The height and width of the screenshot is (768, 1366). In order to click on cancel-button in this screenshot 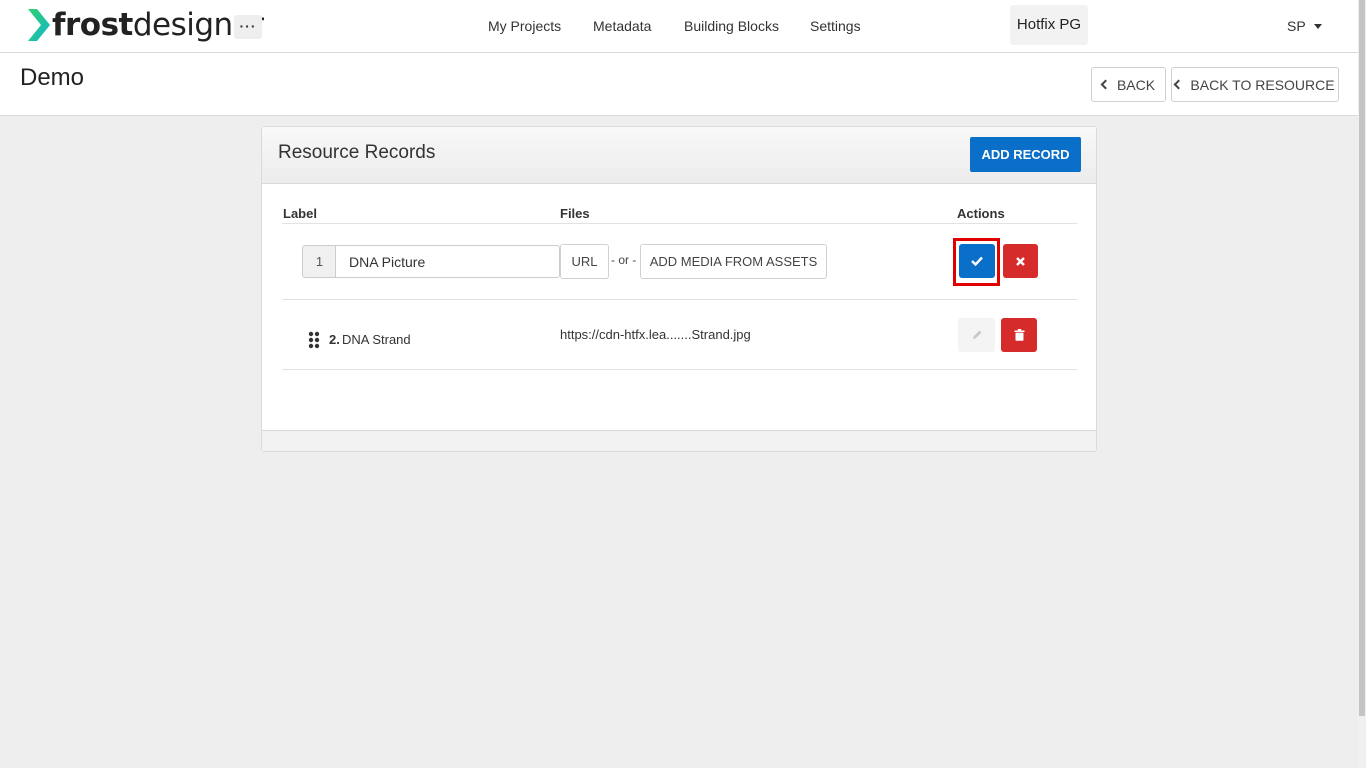, I will do `click(1020, 261)`.